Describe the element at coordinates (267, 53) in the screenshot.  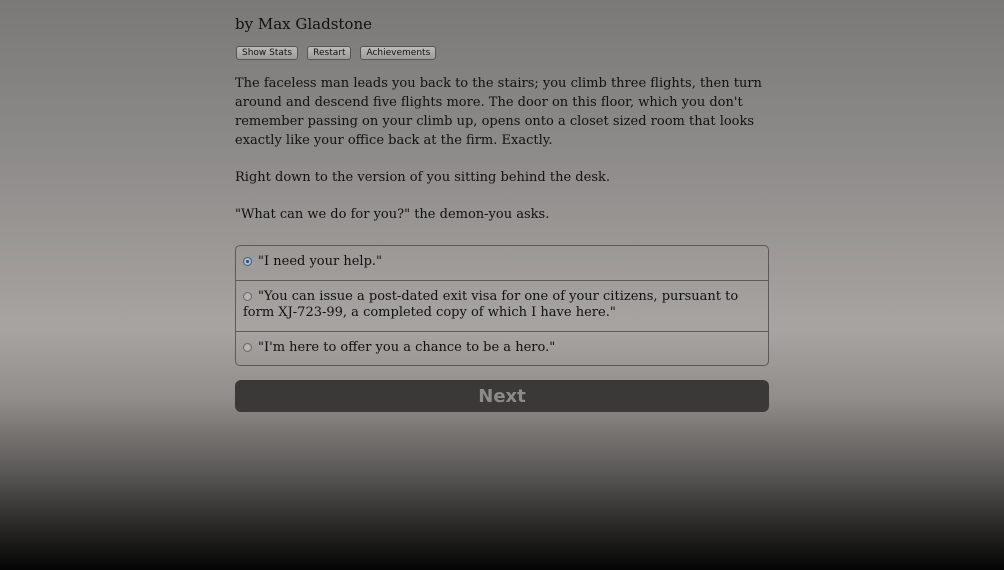
I see `show-stats-button: Show Stats` at that location.